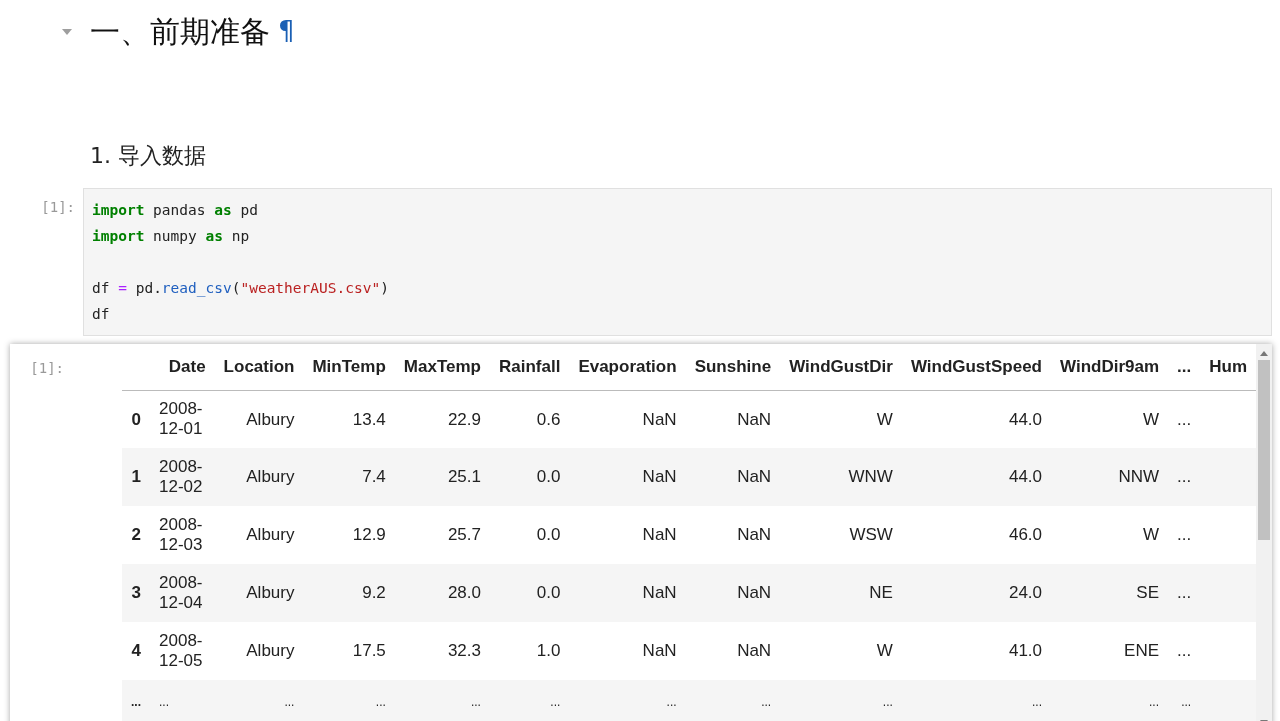 The width and height of the screenshot is (1280, 721). What do you see at coordinates (529, 367) in the screenshot?
I see `column-header: Rainfall` at bounding box center [529, 367].